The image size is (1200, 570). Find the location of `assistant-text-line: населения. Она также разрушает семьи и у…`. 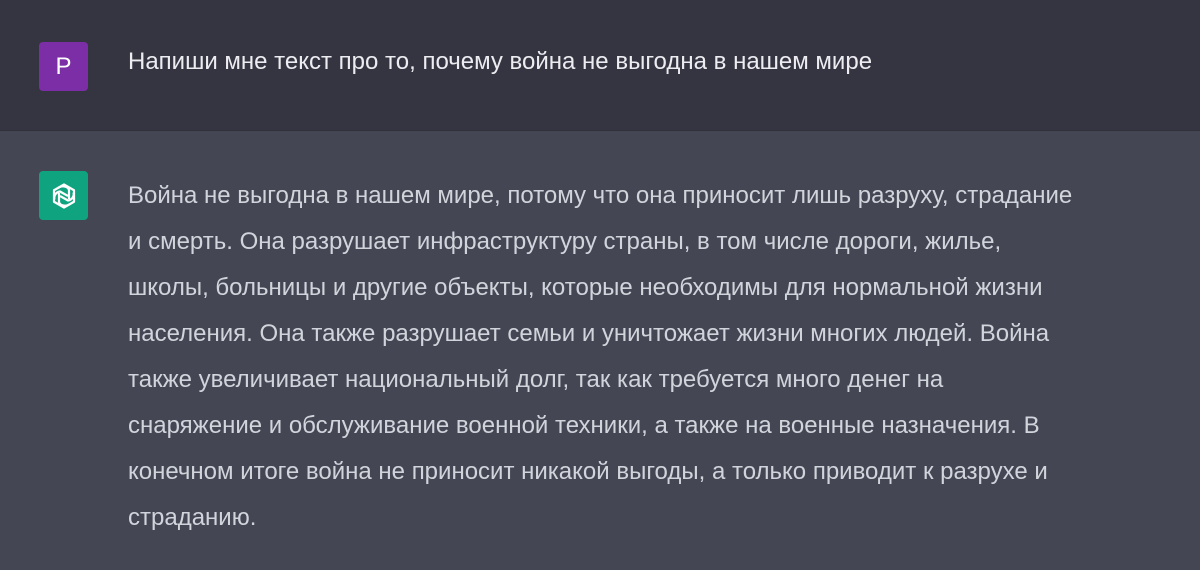

assistant-text-line: населения. Она также разрушает семьи и у… is located at coordinates (589, 333).